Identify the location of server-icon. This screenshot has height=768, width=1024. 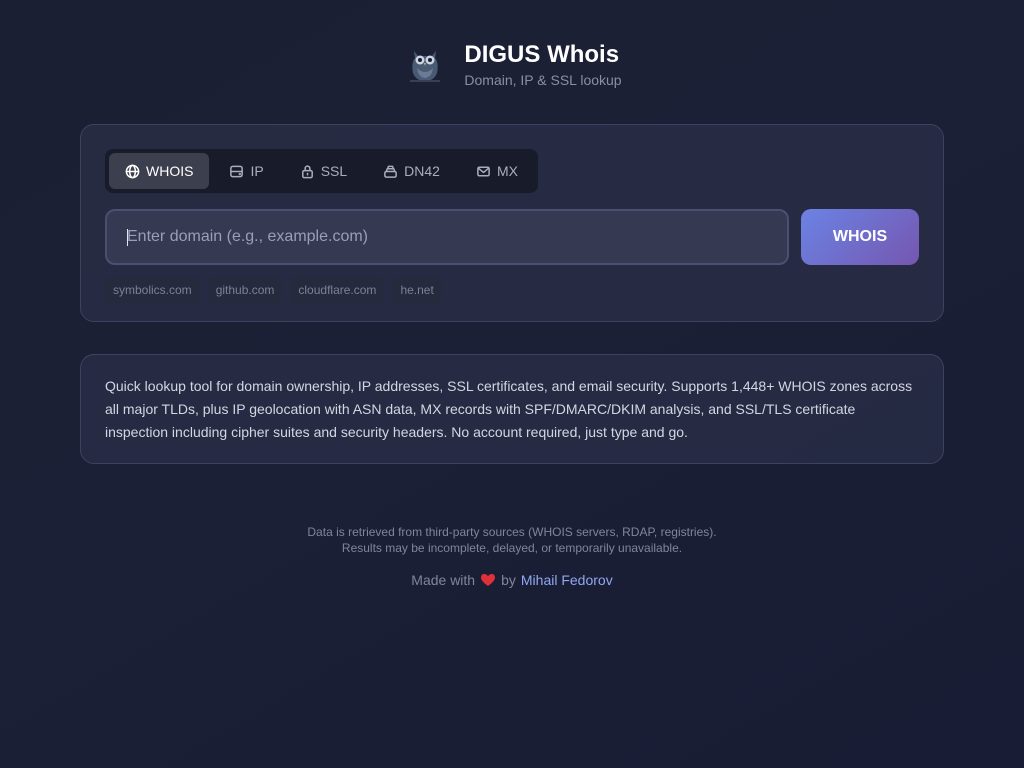
(237, 171).